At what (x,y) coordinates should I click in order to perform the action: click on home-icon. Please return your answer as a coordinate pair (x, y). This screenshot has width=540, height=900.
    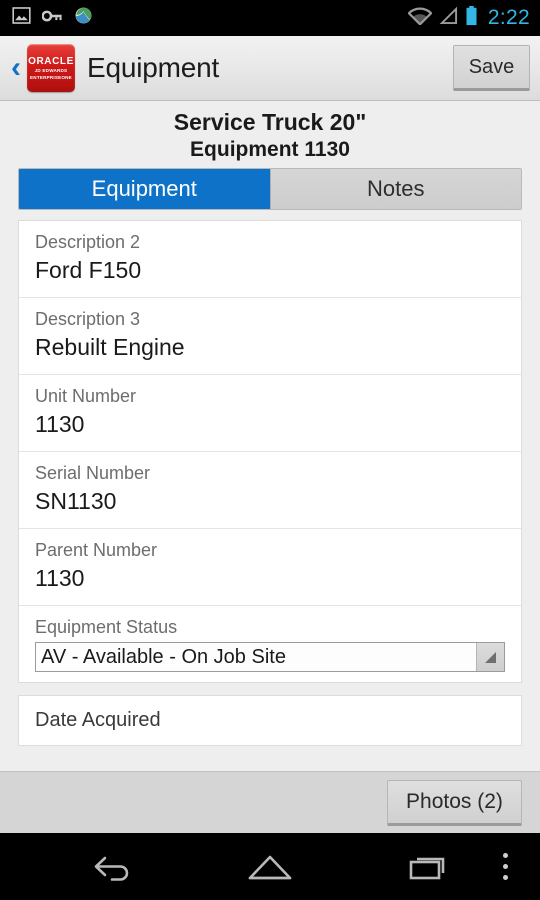
    Looking at the image, I should click on (270, 866).